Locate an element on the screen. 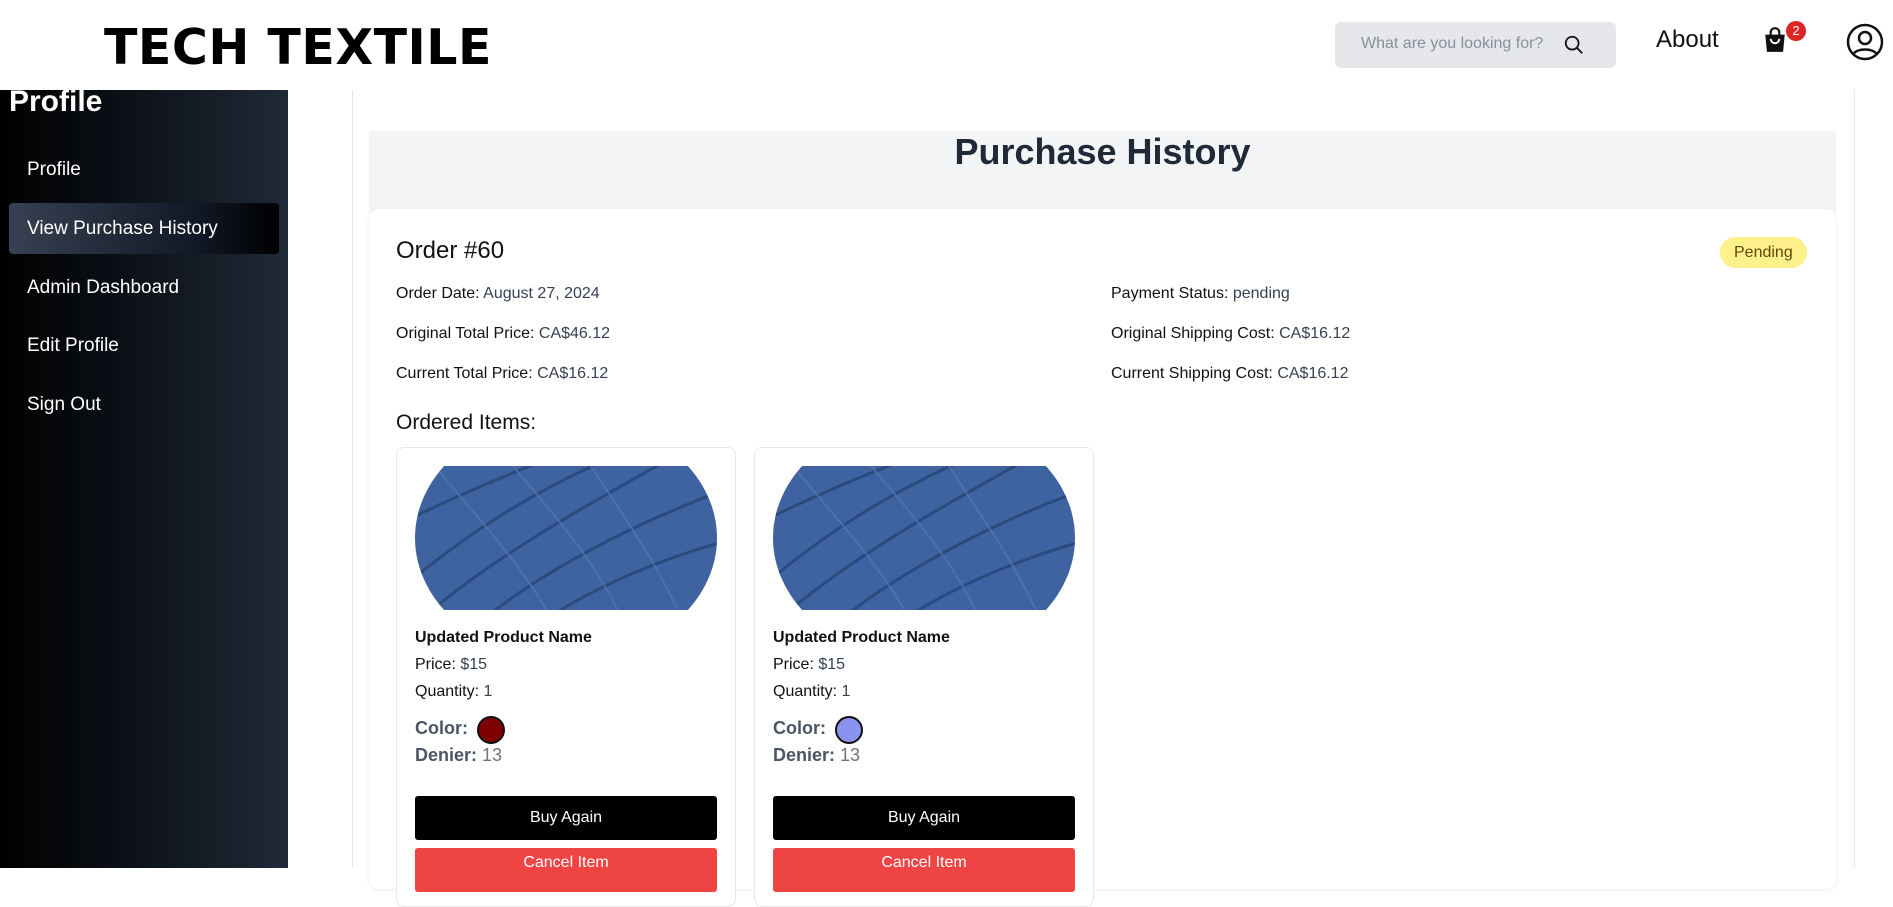 The height and width of the screenshot is (907, 1893). about-link: About is located at coordinates (1687, 40).